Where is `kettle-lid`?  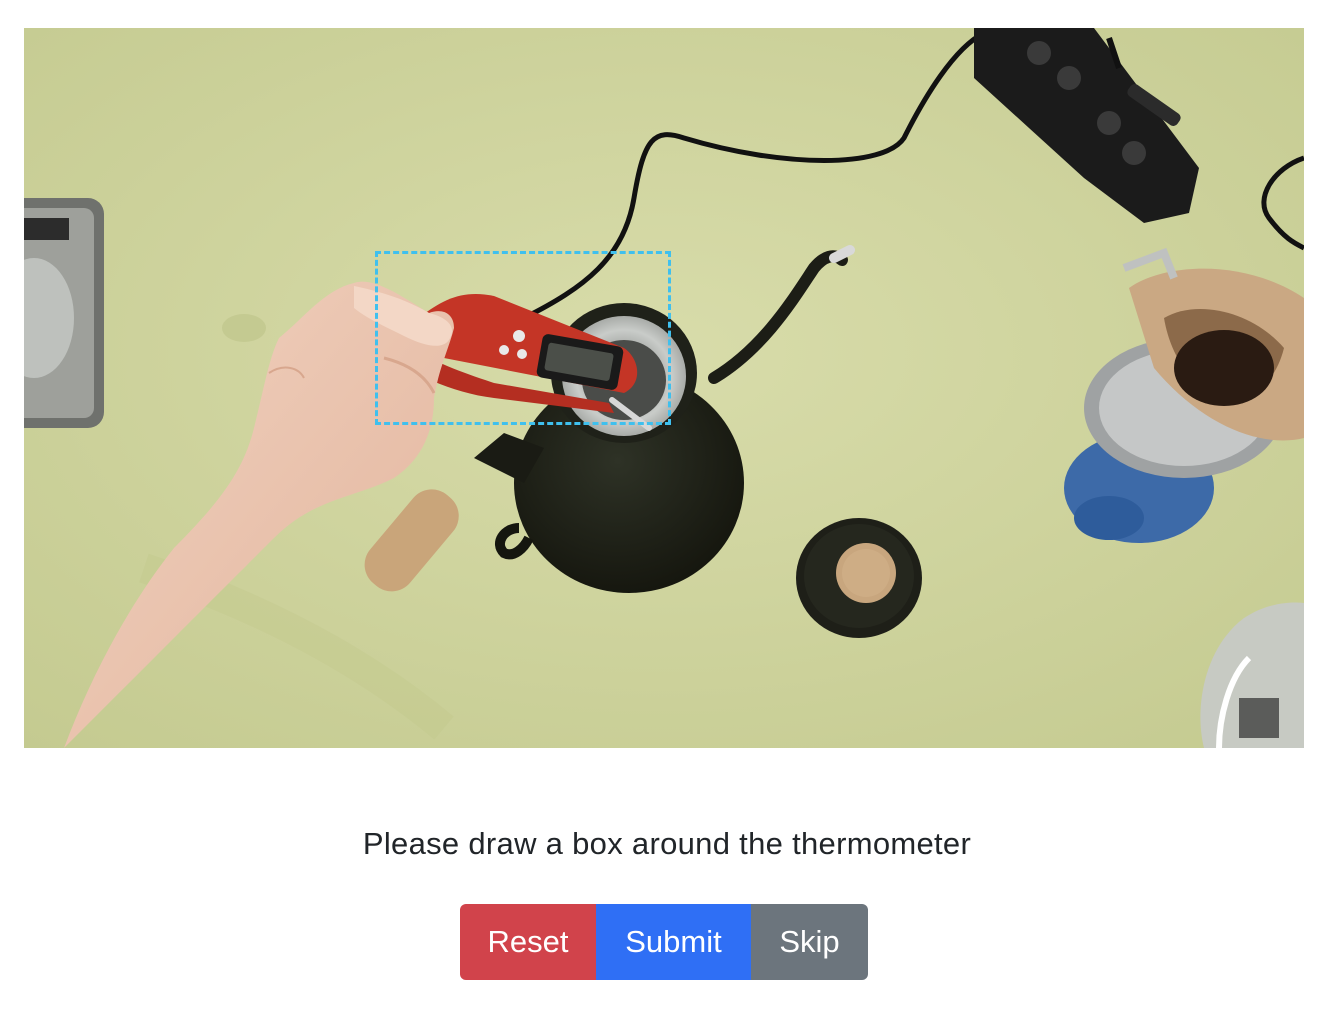 kettle-lid is located at coordinates (859, 578).